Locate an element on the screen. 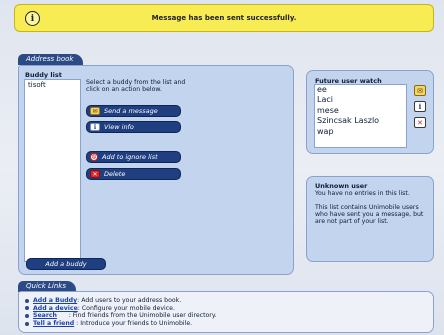 This screenshot has width=444, height=335. unknown-user-title: Unknown user is located at coordinates (341, 186).